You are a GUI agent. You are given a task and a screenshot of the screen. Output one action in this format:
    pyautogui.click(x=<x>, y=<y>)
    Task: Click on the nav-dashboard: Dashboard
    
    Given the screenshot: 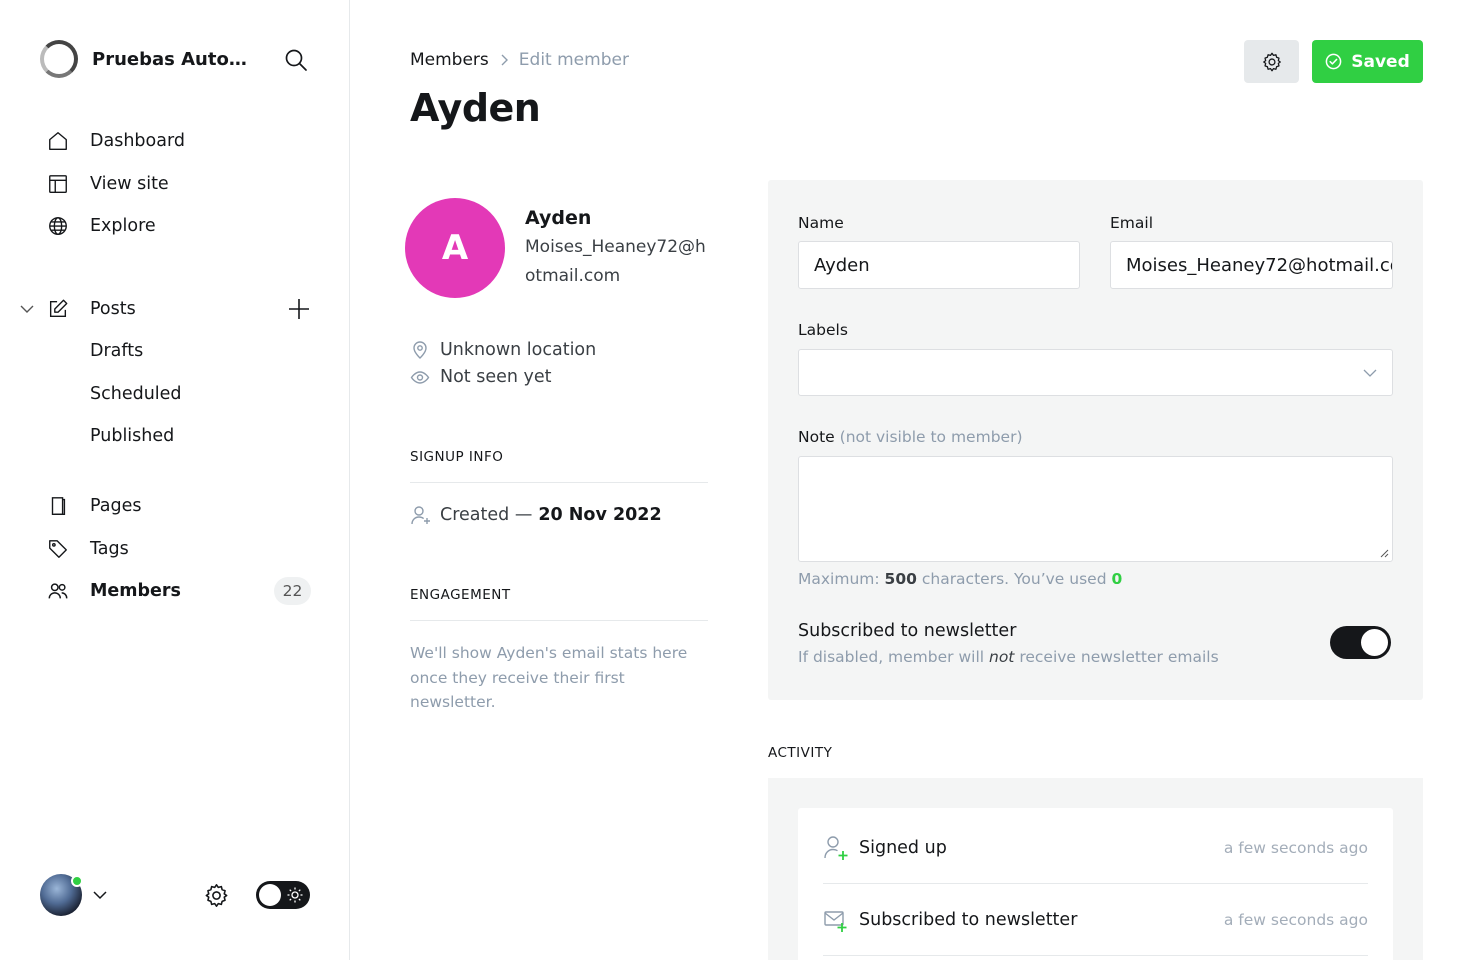 What is the action you would take?
    pyautogui.click(x=115, y=141)
    